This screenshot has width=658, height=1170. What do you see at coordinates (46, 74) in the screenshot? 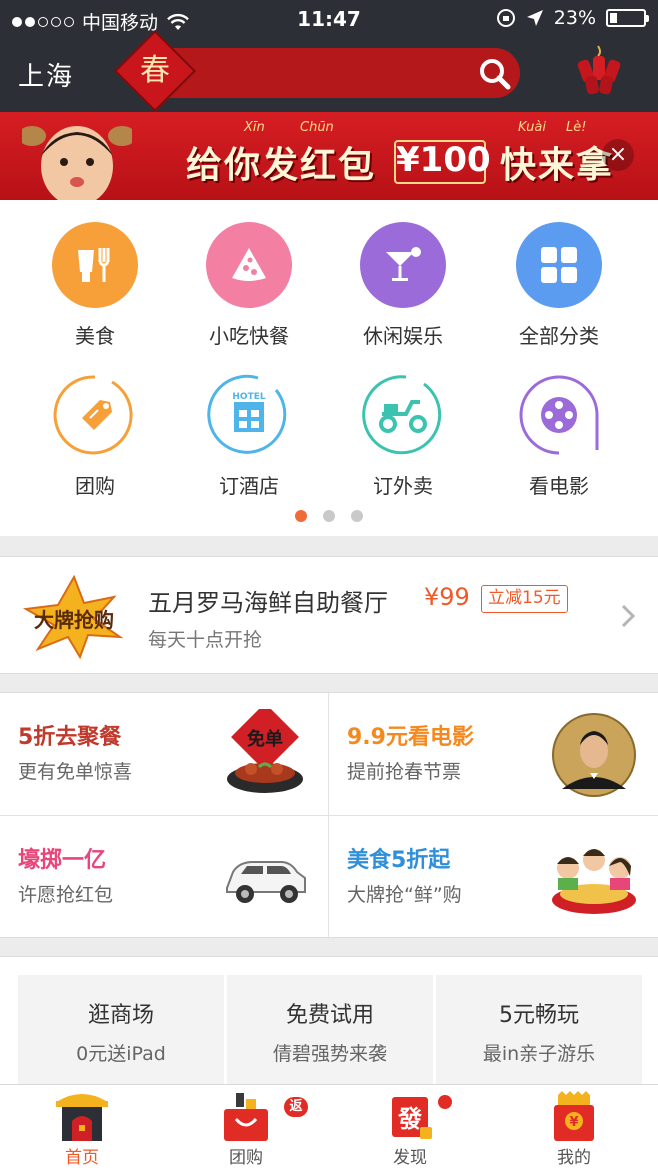
I see `city-selector: 上海` at bounding box center [46, 74].